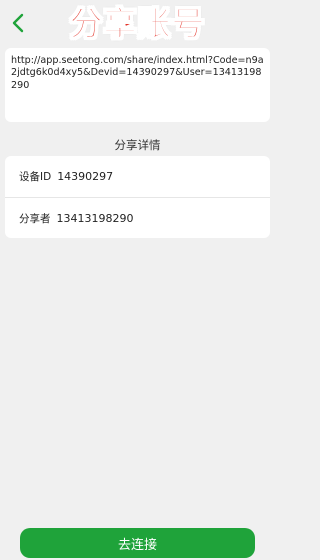 The width and height of the screenshot is (320, 560). I want to click on sharer-label: 分享者, so click(35, 218).